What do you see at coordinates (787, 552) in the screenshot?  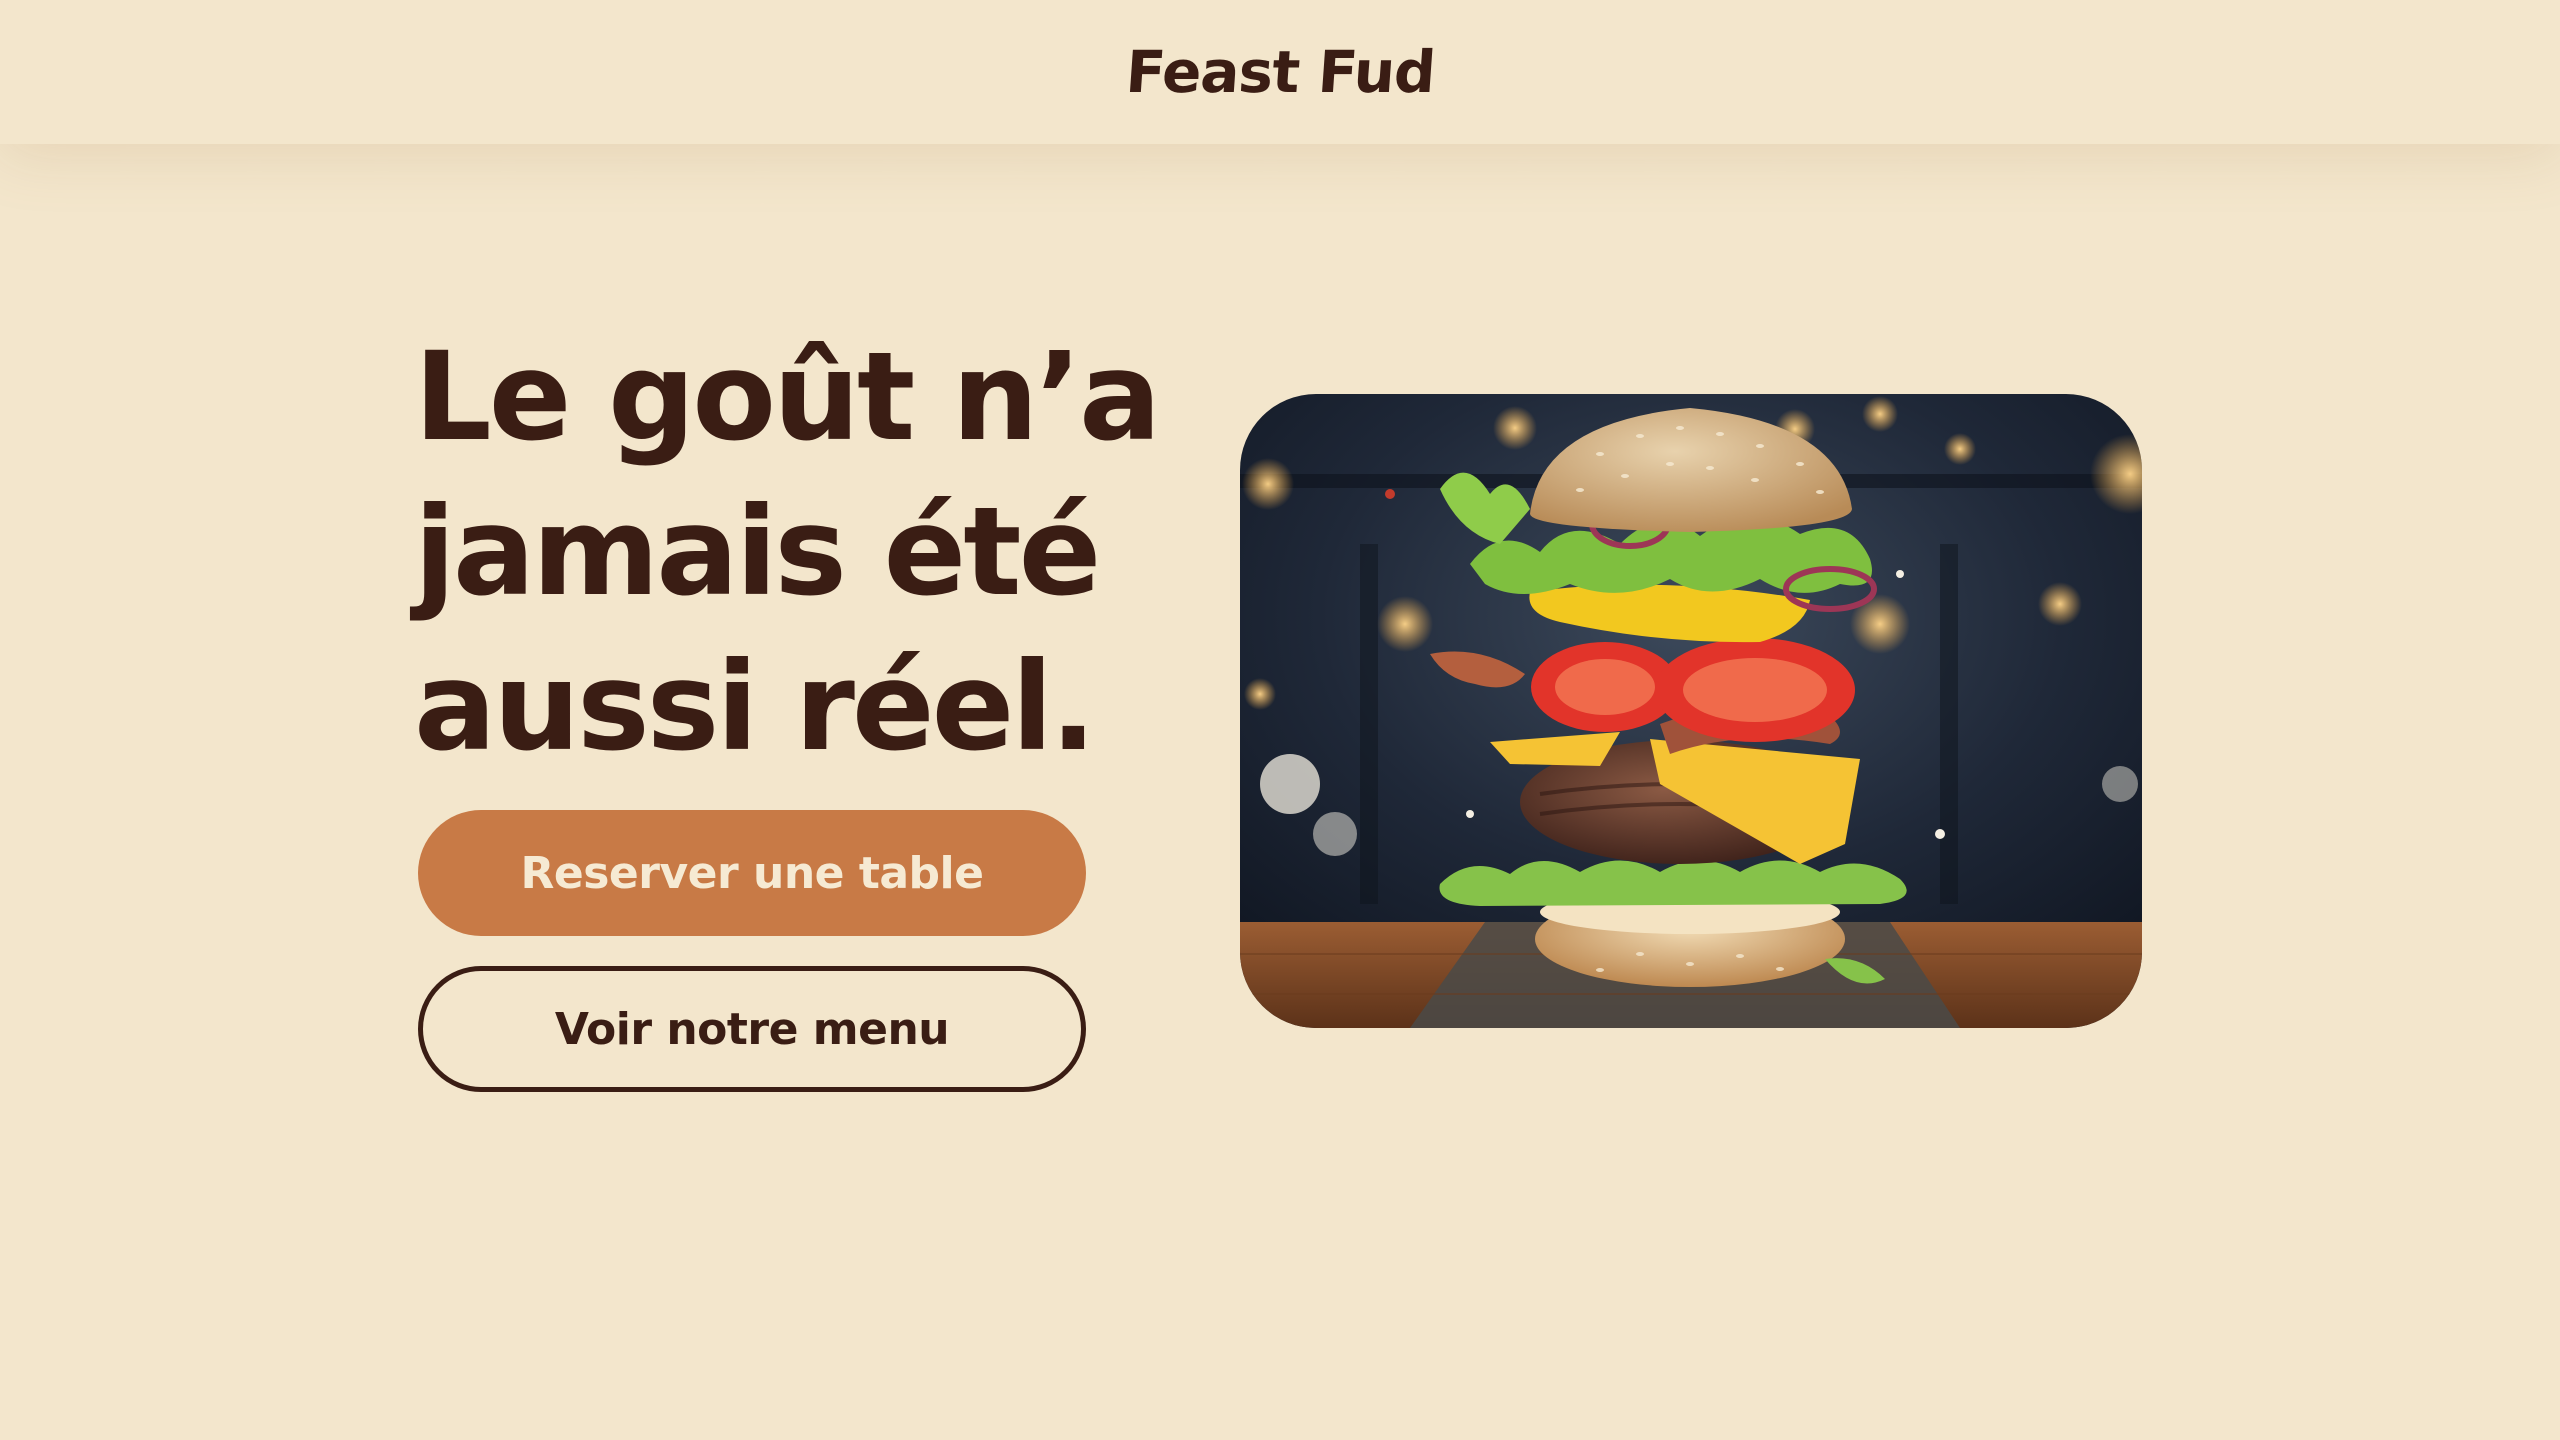 I see `hero-headline: Le goût n’a jamais été aussi réel.` at bounding box center [787, 552].